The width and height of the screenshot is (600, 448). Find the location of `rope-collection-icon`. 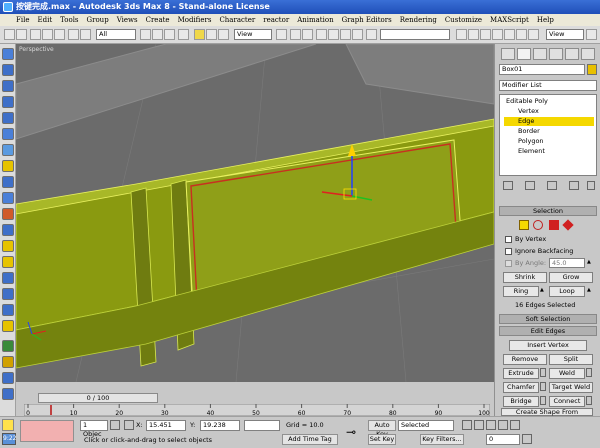

rope-collection-icon is located at coordinates (8, 134).